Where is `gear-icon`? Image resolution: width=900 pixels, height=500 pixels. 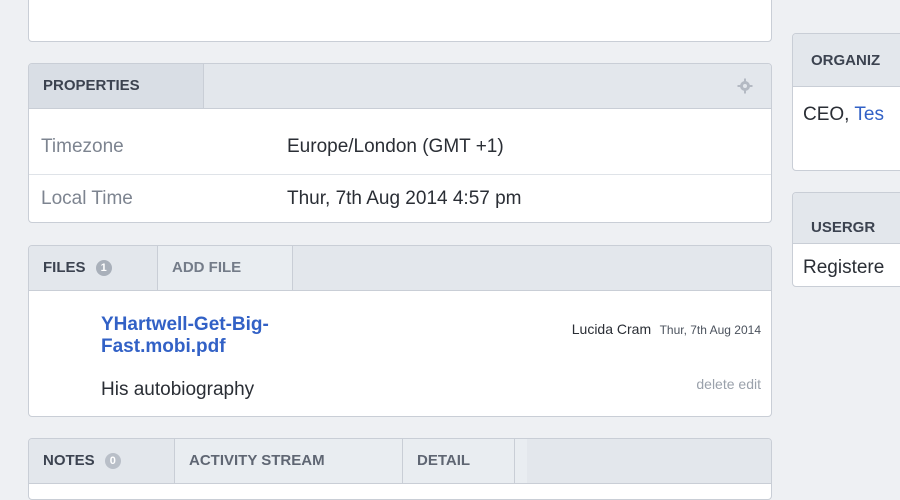 gear-icon is located at coordinates (745, 86).